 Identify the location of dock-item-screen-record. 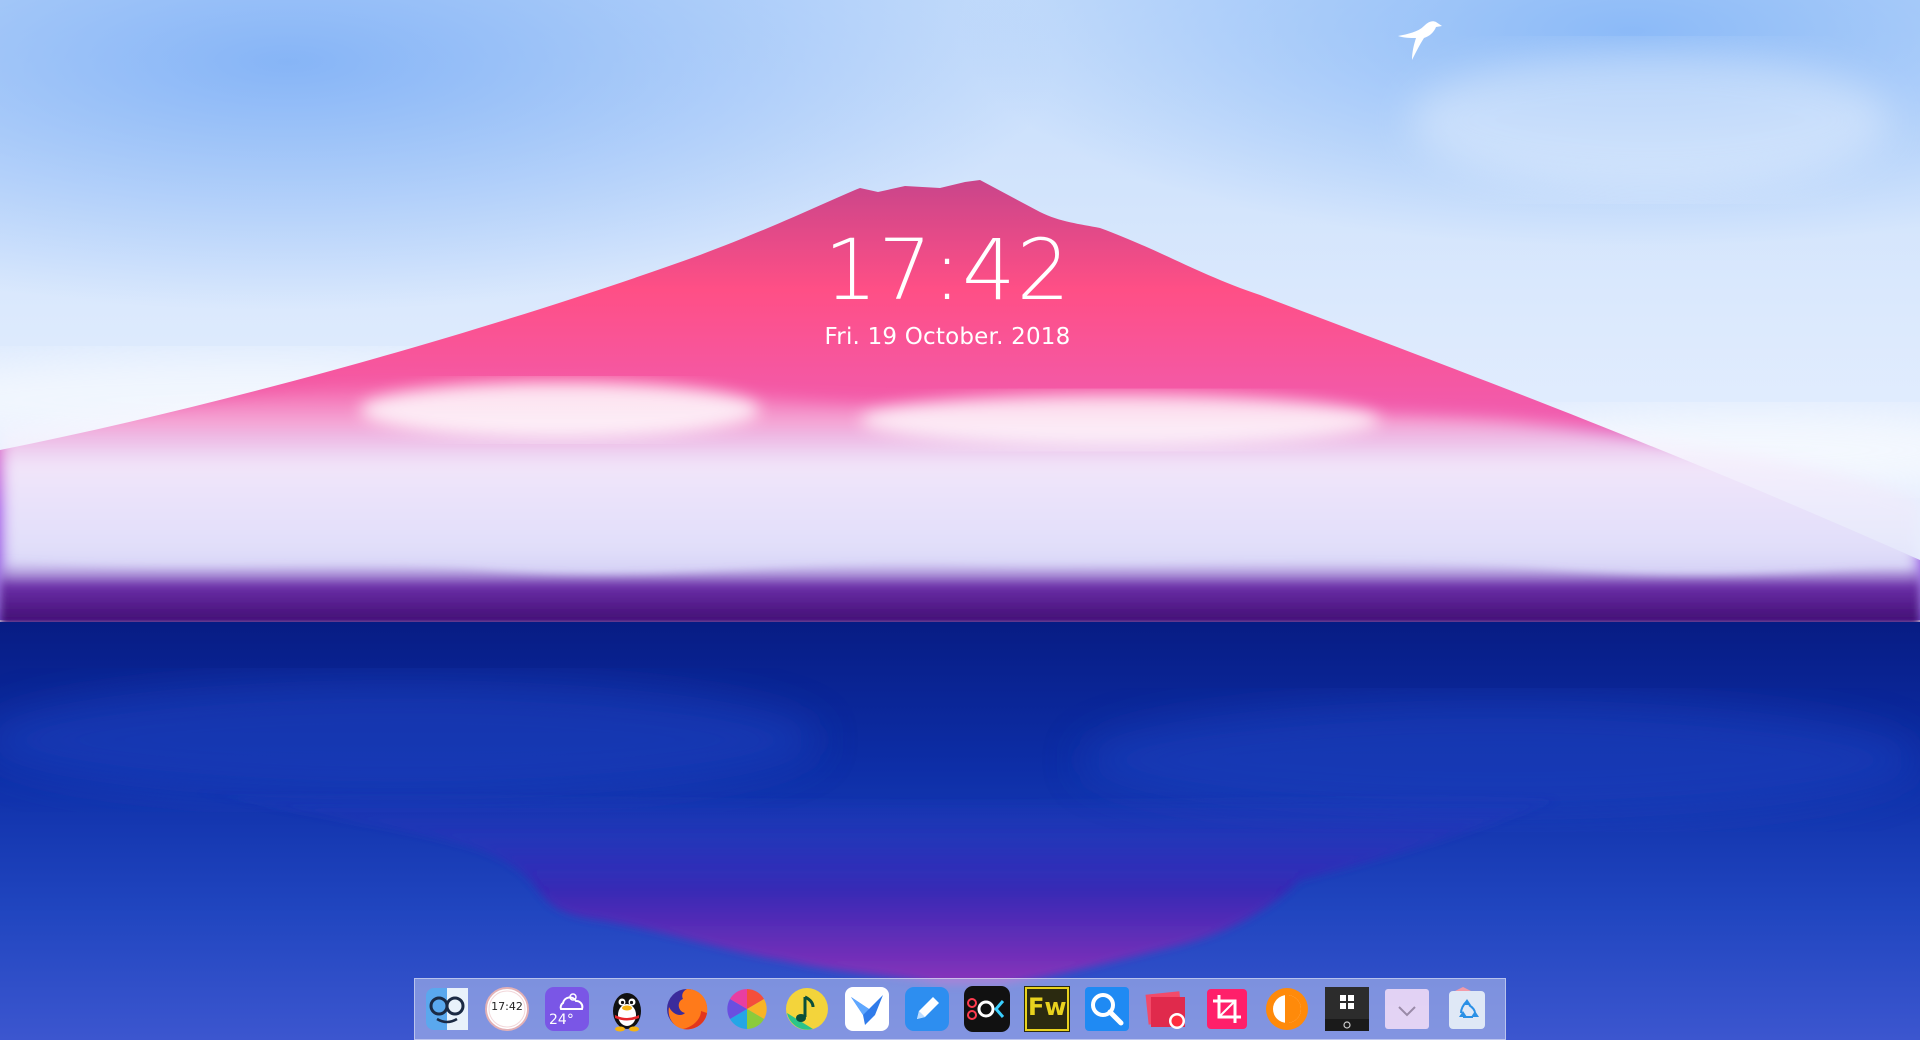
(1167, 1009).